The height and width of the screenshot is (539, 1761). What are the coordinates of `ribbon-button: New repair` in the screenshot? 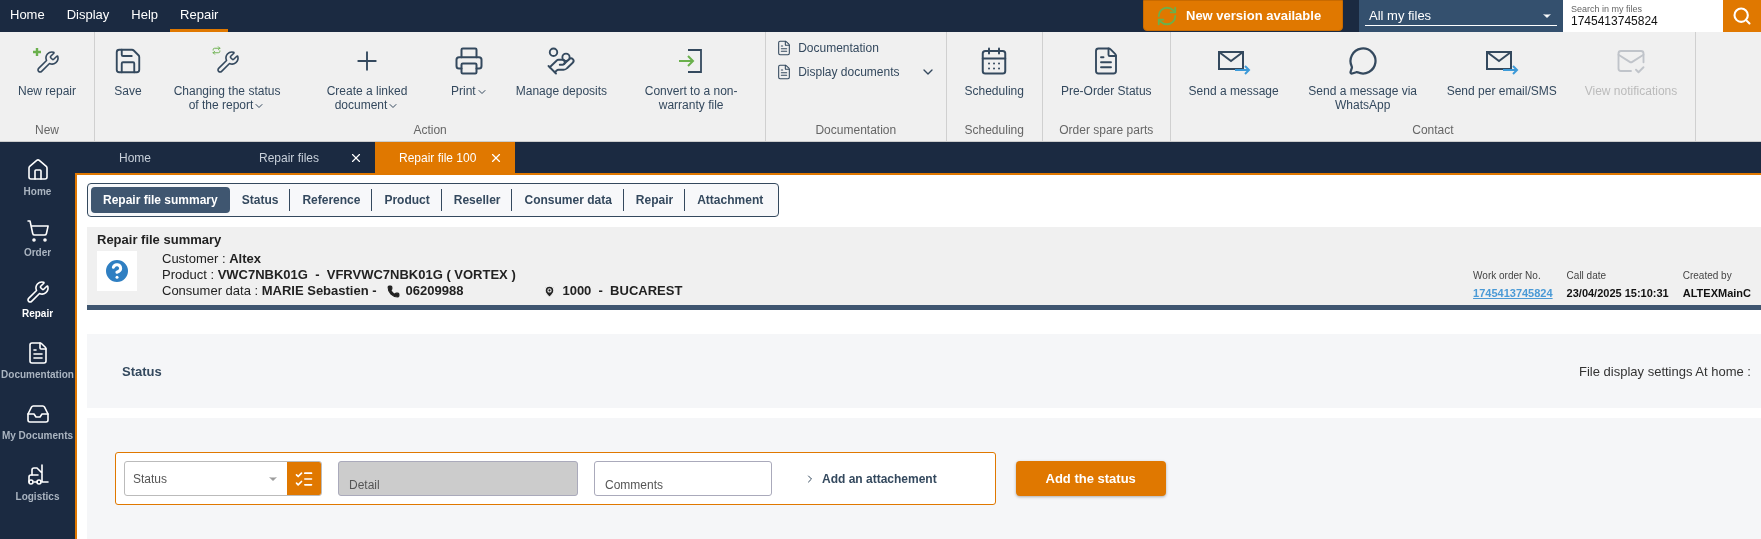 It's located at (47, 77).